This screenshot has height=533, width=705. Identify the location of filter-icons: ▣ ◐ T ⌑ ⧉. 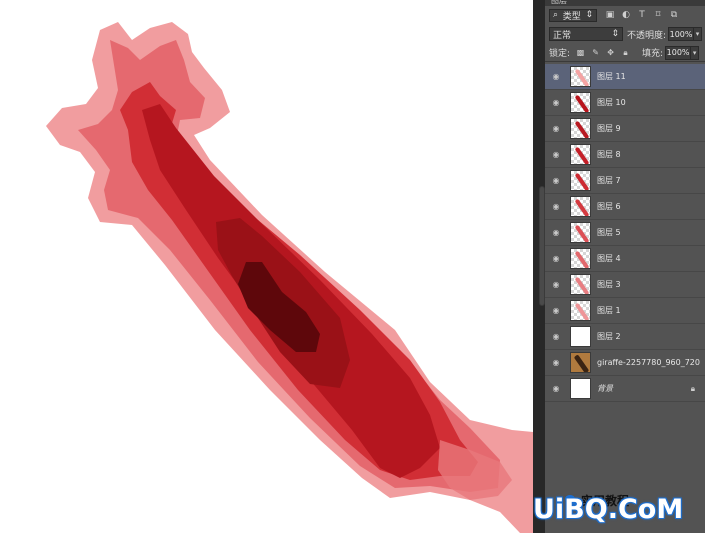
(642, 15).